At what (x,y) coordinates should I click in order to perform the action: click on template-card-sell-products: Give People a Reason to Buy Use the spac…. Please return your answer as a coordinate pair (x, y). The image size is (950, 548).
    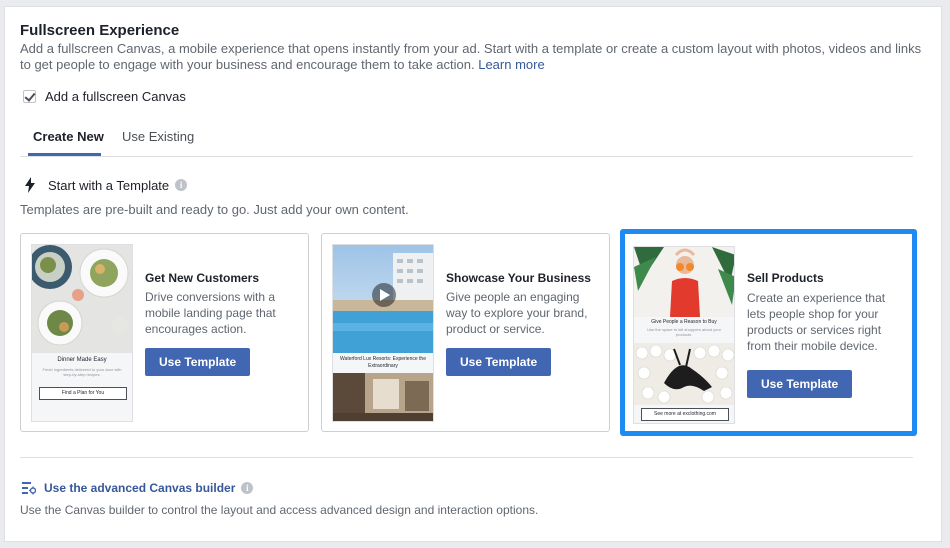
    Looking at the image, I should click on (768, 332).